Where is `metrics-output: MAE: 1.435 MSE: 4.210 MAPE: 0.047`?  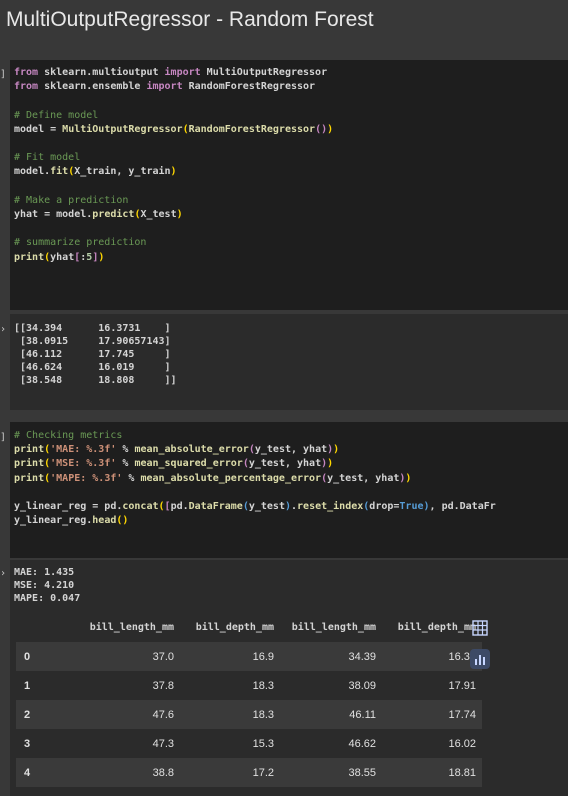
metrics-output: MAE: 1.435 MSE: 4.210 MAPE: 0.047 is located at coordinates (47, 585).